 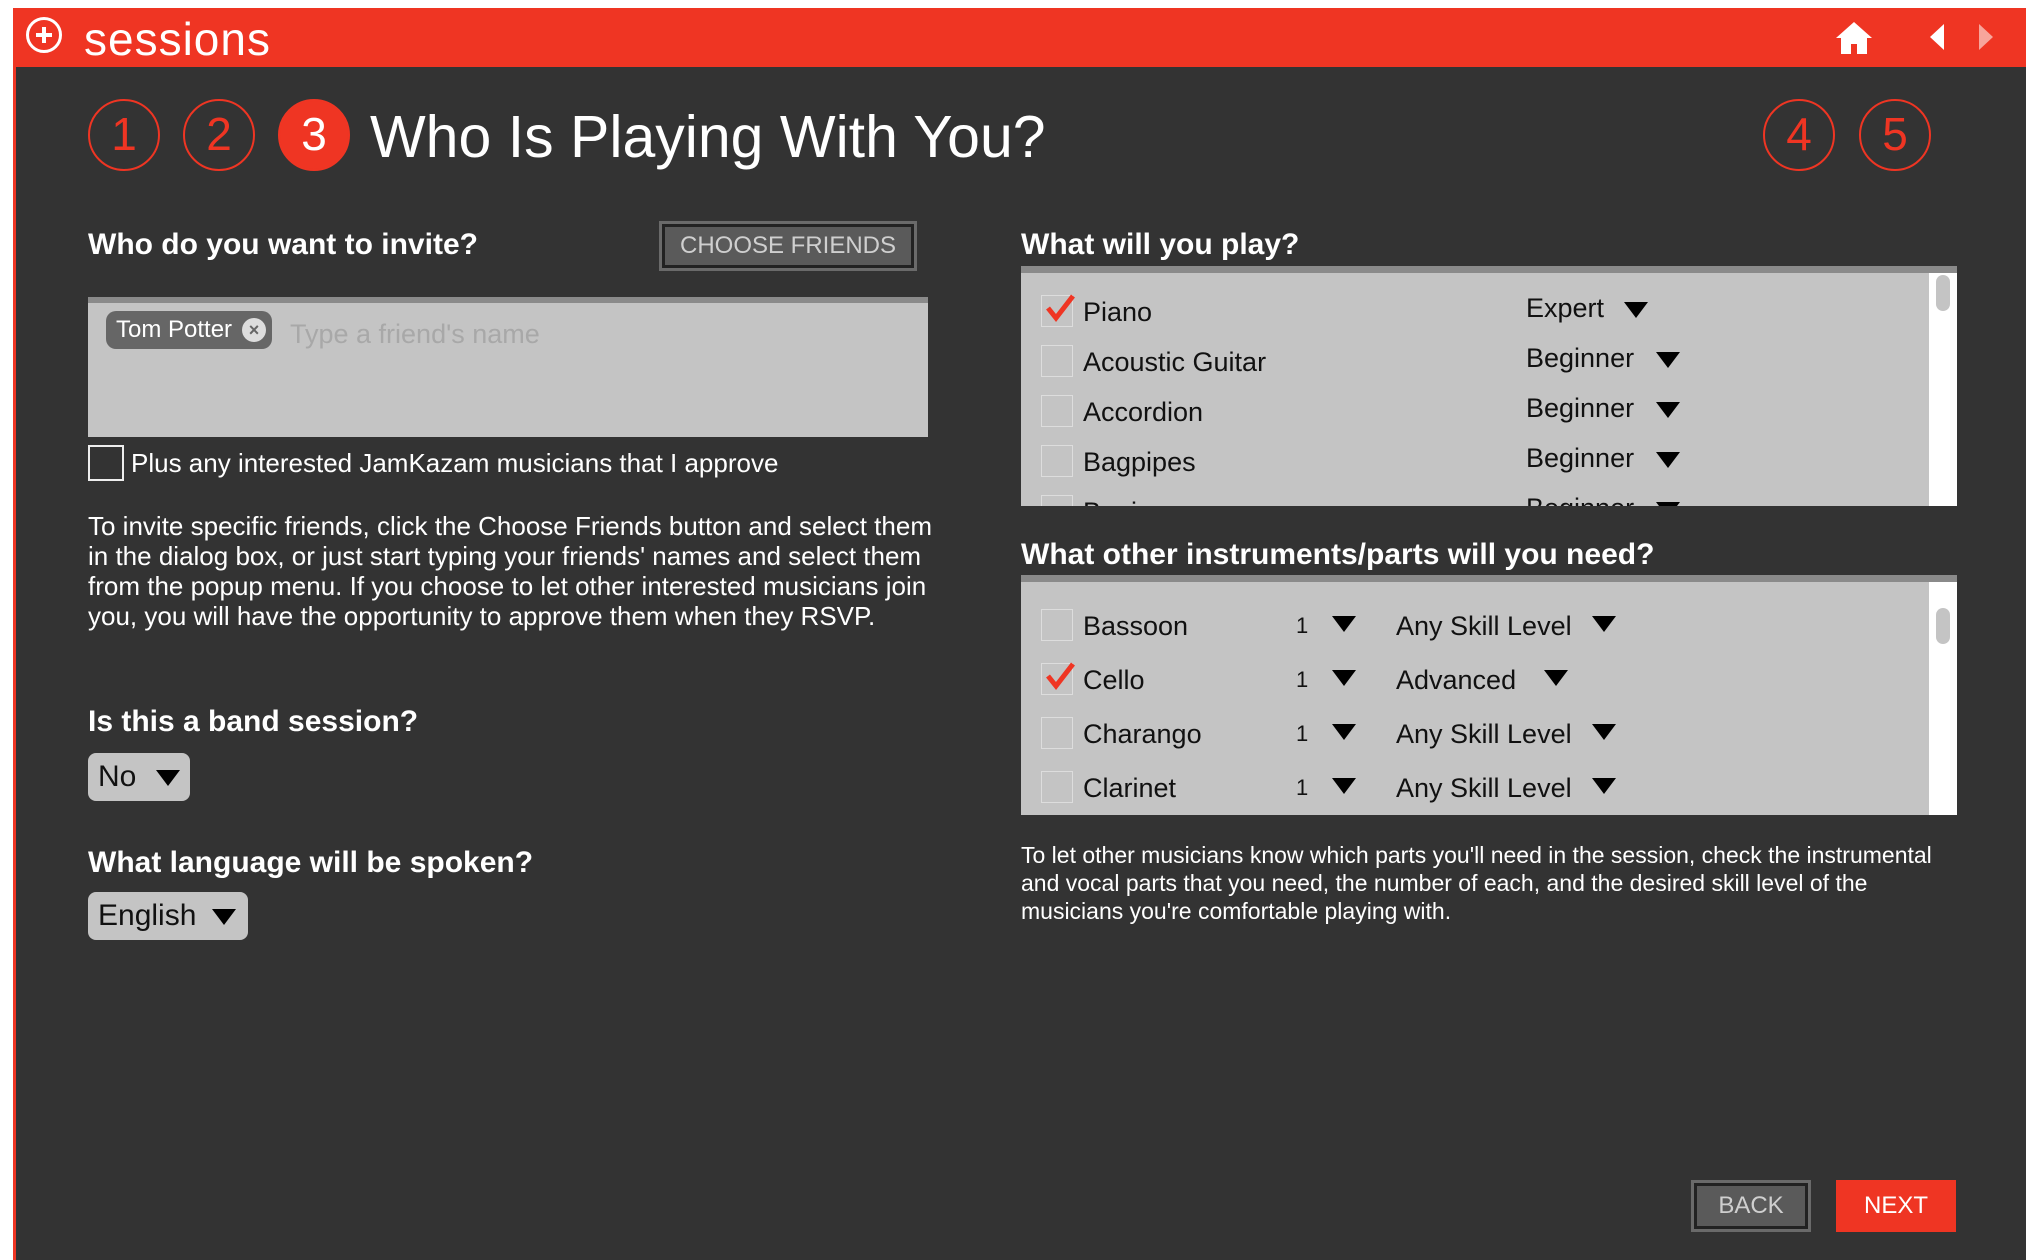 I want to click on cello-checkbox, so click(x=1058, y=678).